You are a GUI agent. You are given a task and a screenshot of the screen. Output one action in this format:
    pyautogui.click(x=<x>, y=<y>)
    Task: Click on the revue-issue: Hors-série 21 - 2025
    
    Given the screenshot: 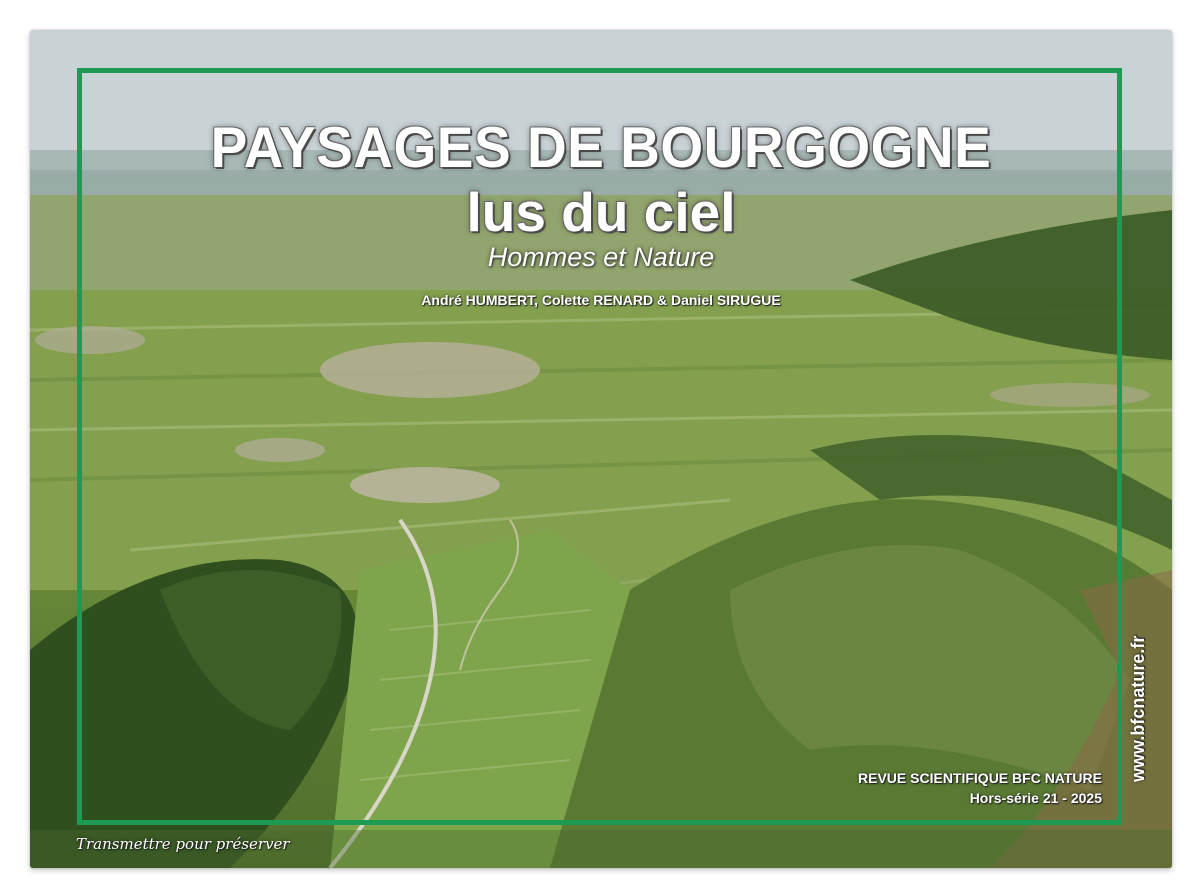 What is the action you would take?
    pyautogui.click(x=1035, y=798)
    